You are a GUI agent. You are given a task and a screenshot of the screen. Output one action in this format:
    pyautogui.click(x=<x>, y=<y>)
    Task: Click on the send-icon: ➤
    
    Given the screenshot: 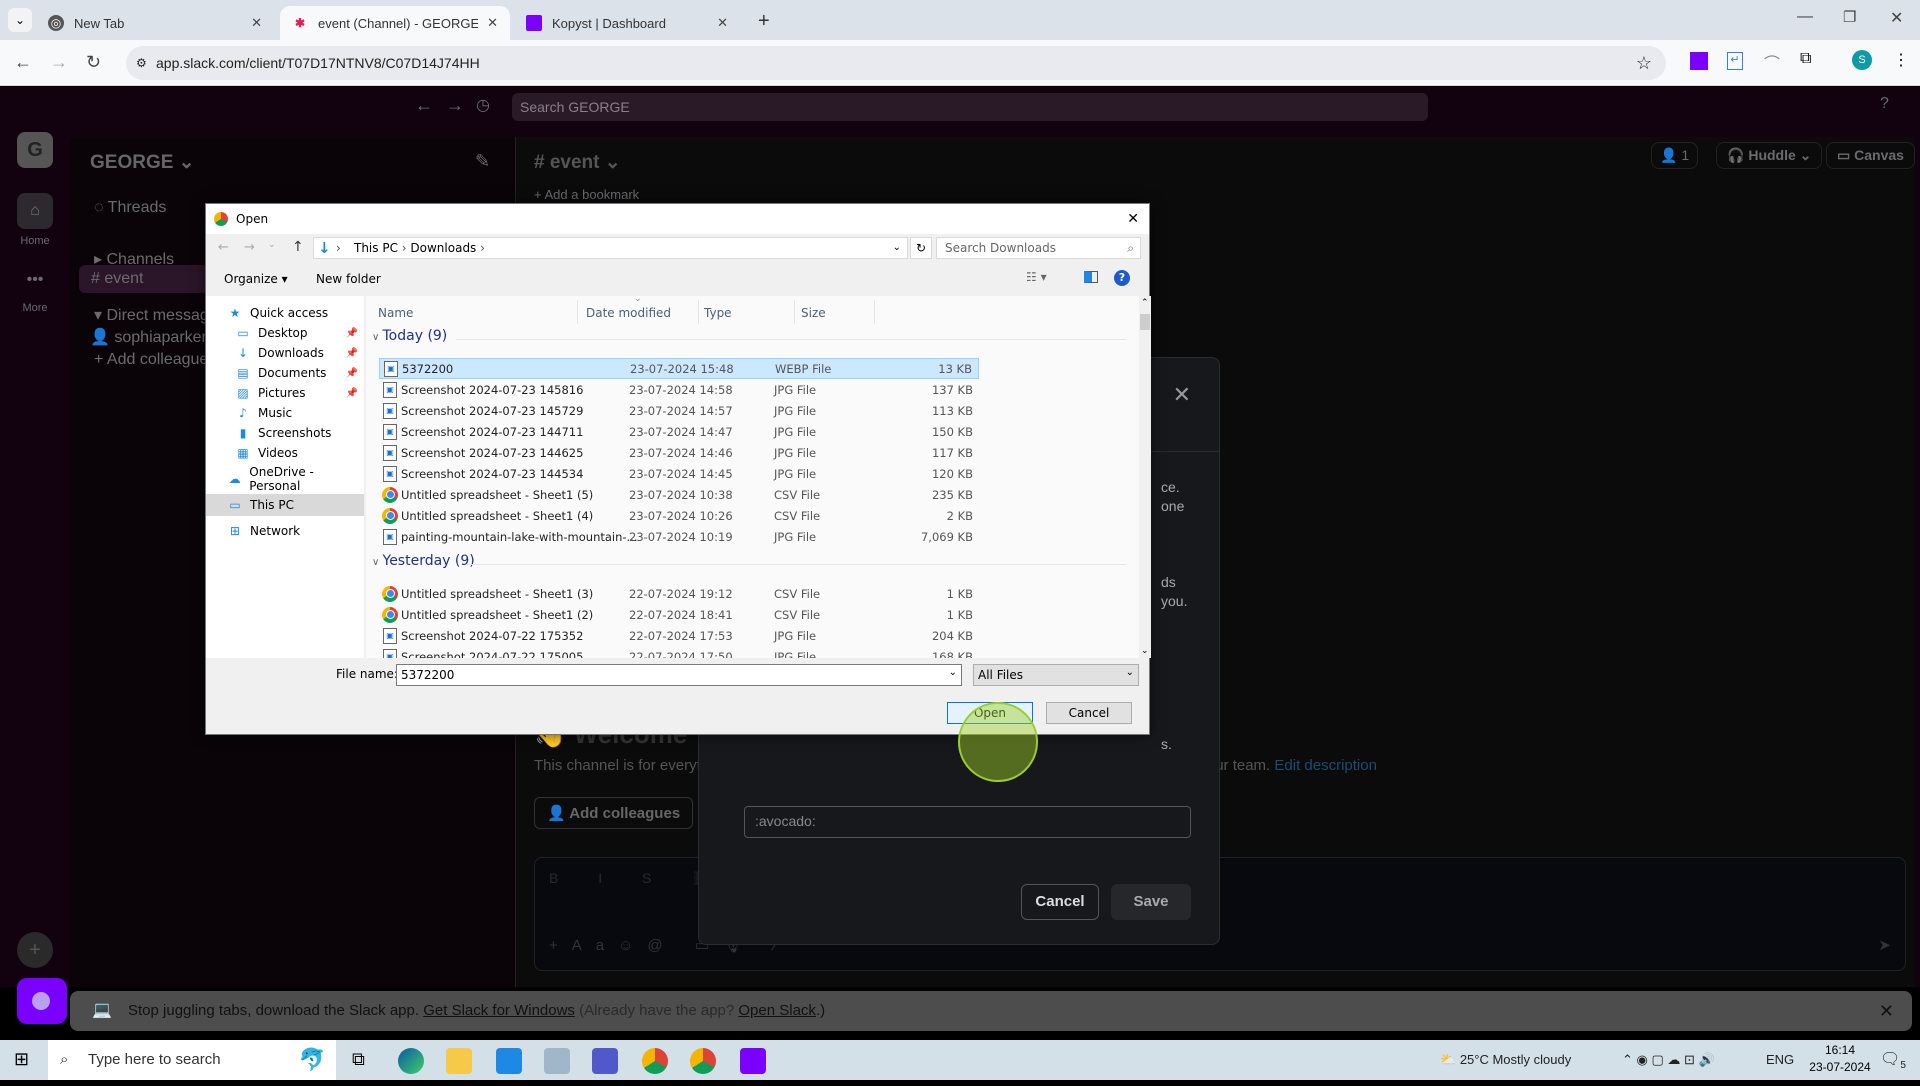 What is the action you would take?
    pyautogui.click(x=1884, y=945)
    